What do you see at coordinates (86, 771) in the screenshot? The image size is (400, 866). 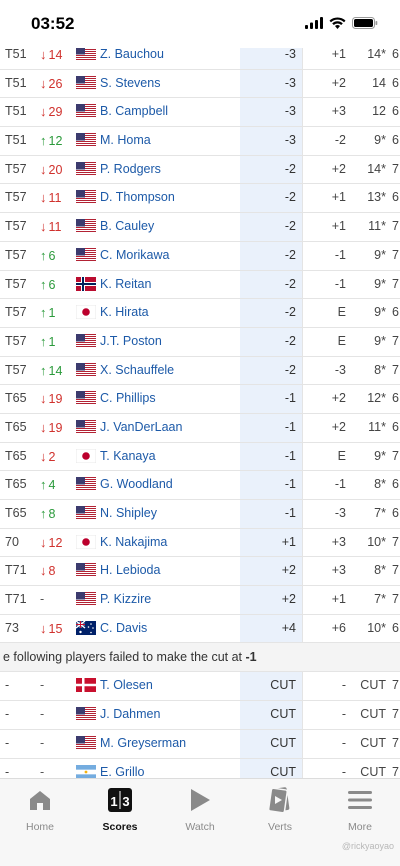 I see `ar-flag-icon` at bounding box center [86, 771].